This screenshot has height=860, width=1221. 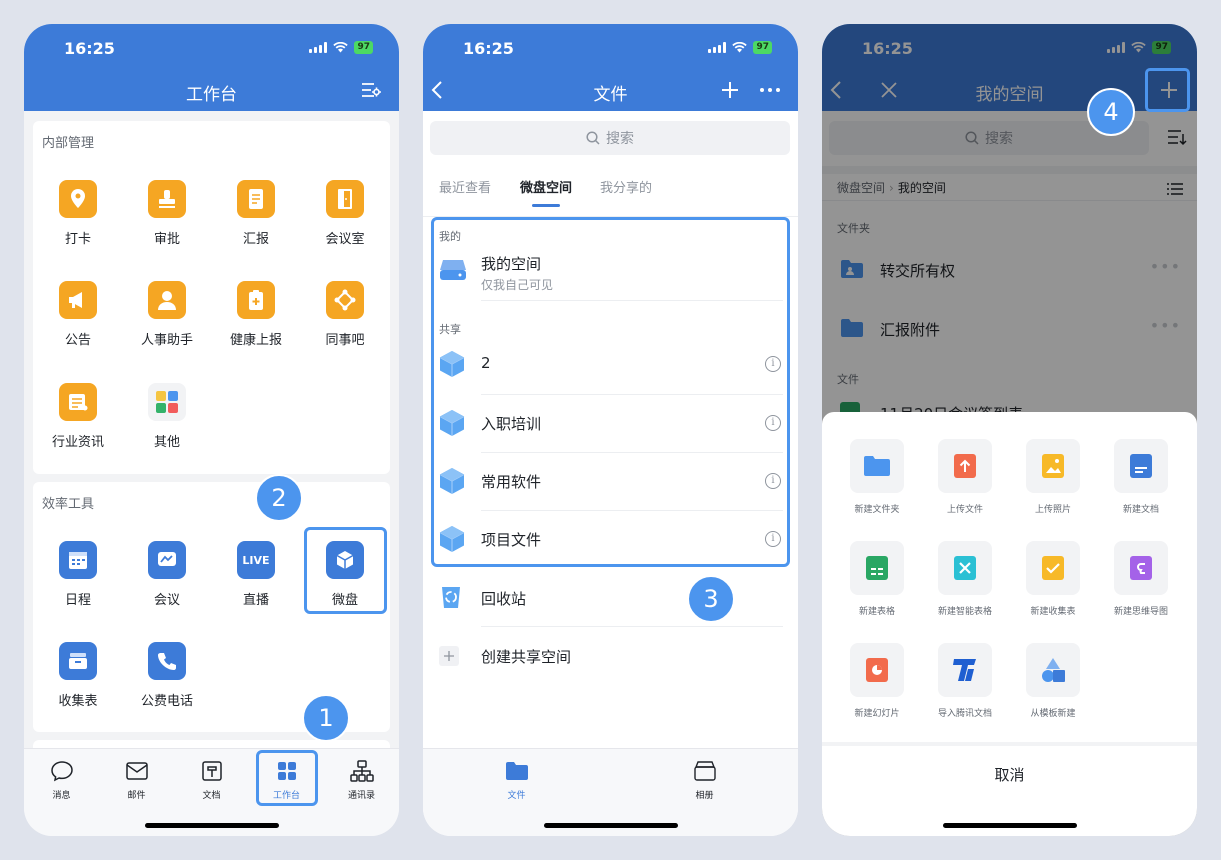 What do you see at coordinates (167, 416) in the screenshot?
I see `app-others: 其他` at bounding box center [167, 416].